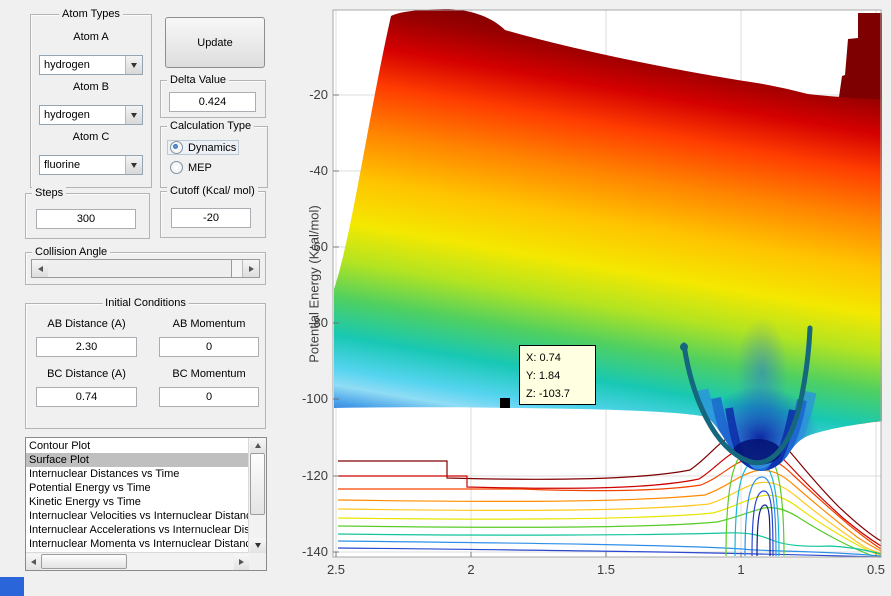 This screenshot has height=596, width=891. What do you see at coordinates (67, 65) in the screenshot?
I see `atom-a-value: hydrogen` at bounding box center [67, 65].